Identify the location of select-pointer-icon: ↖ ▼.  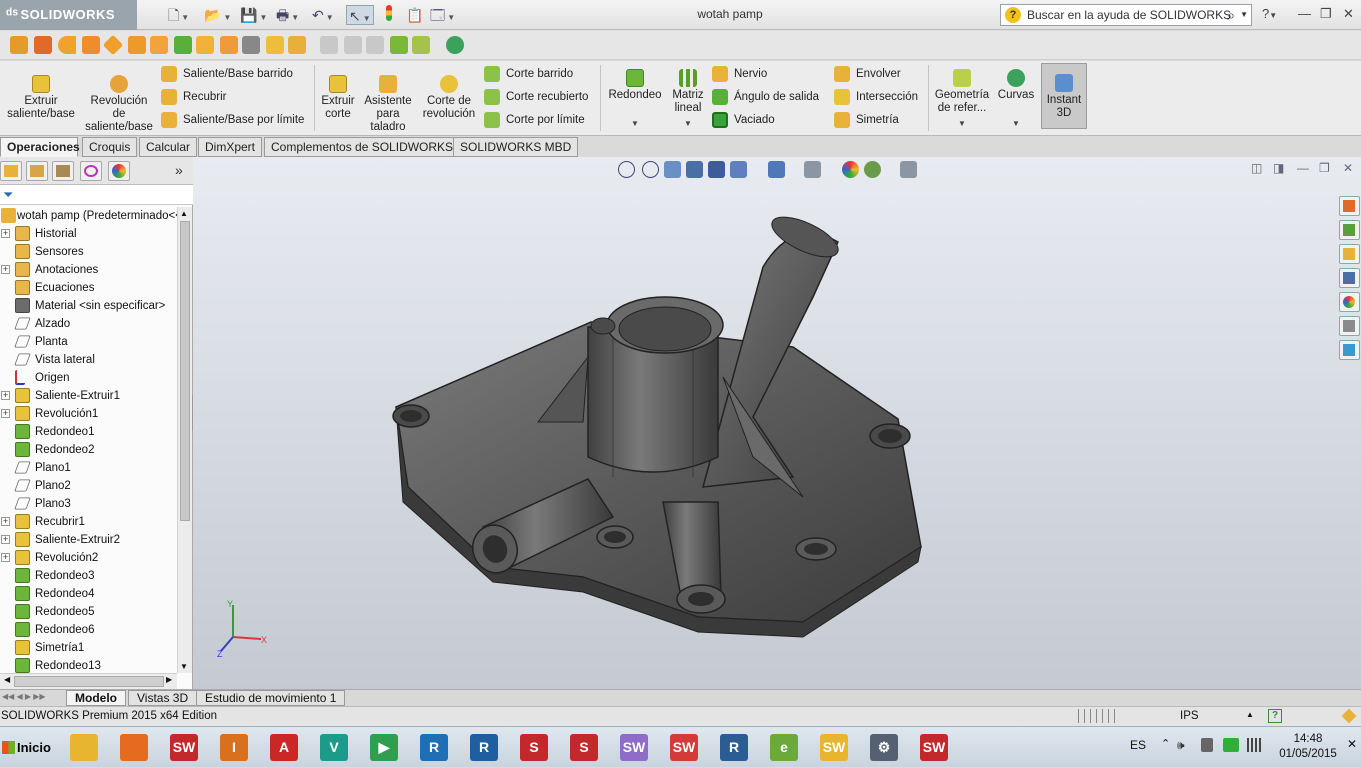
(360, 15).